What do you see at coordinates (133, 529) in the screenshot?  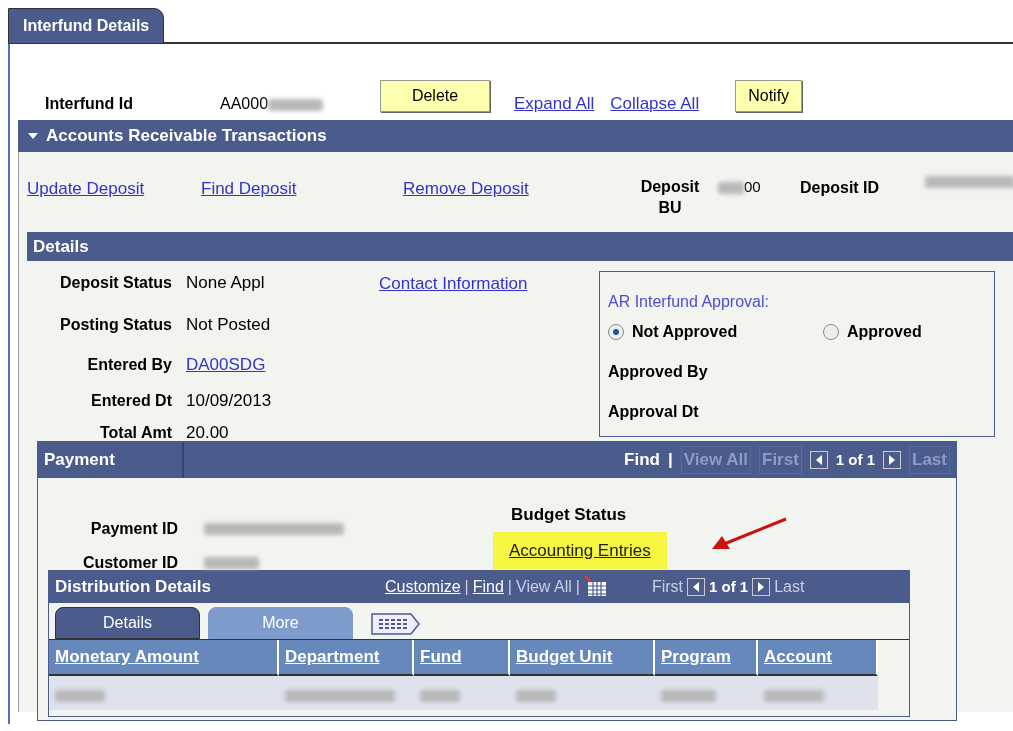 I see `field-label: Payment ID` at bounding box center [133, 529].